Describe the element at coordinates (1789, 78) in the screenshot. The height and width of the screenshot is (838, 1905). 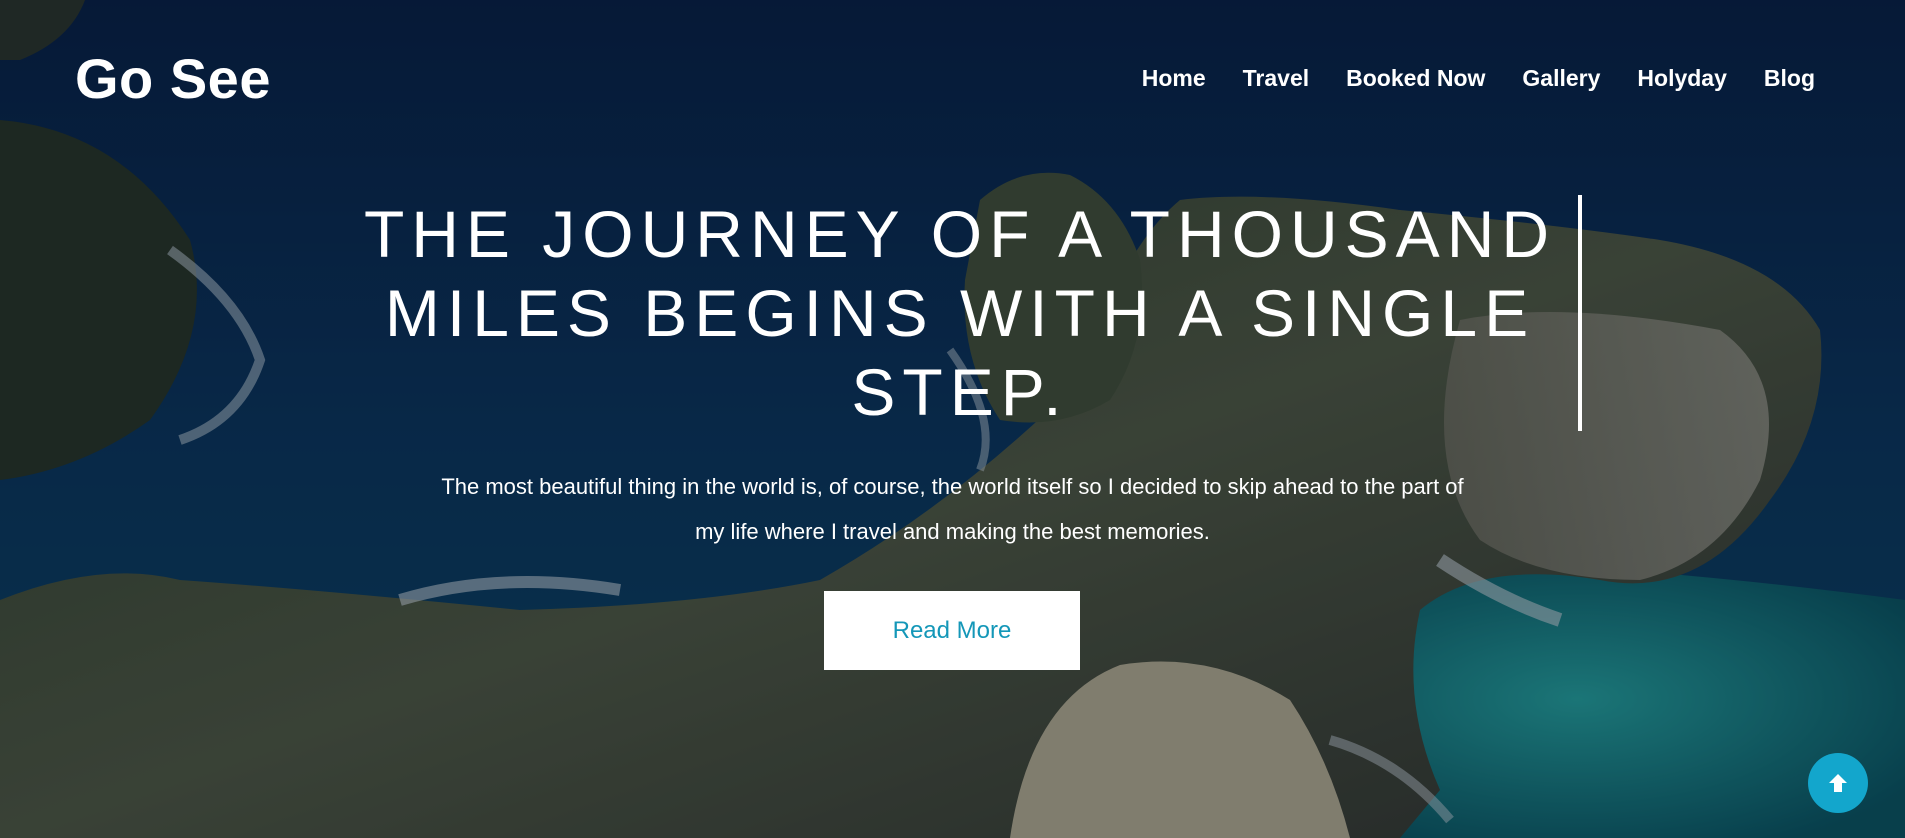
I see `nav-item-blog: Blog` at that location.